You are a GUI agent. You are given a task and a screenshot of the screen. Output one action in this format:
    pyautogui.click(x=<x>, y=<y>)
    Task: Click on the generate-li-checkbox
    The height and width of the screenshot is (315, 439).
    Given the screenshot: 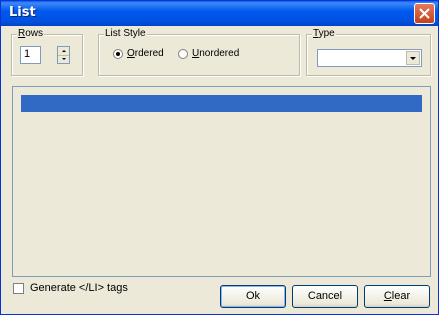 What is the action you would take?
    pyautogui.click(x=18, y=288)
    